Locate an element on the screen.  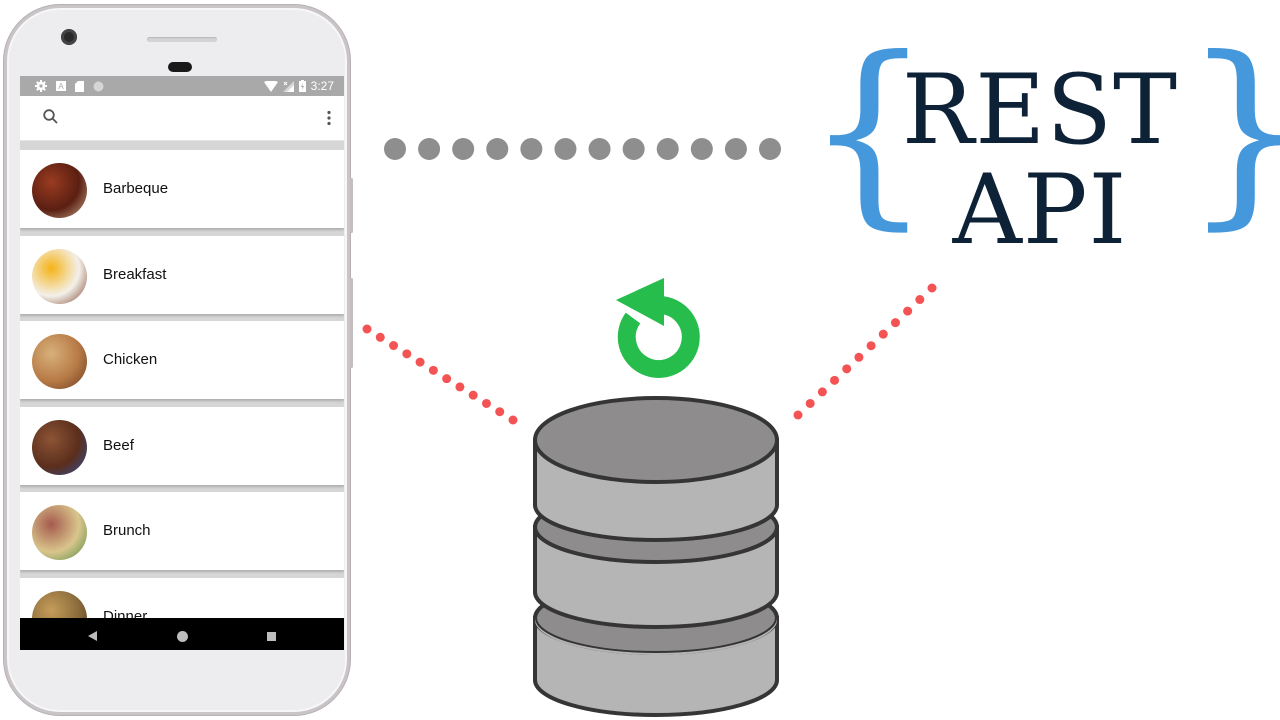
api-db-connector-dotted-line is located at coordinates (865, 351).